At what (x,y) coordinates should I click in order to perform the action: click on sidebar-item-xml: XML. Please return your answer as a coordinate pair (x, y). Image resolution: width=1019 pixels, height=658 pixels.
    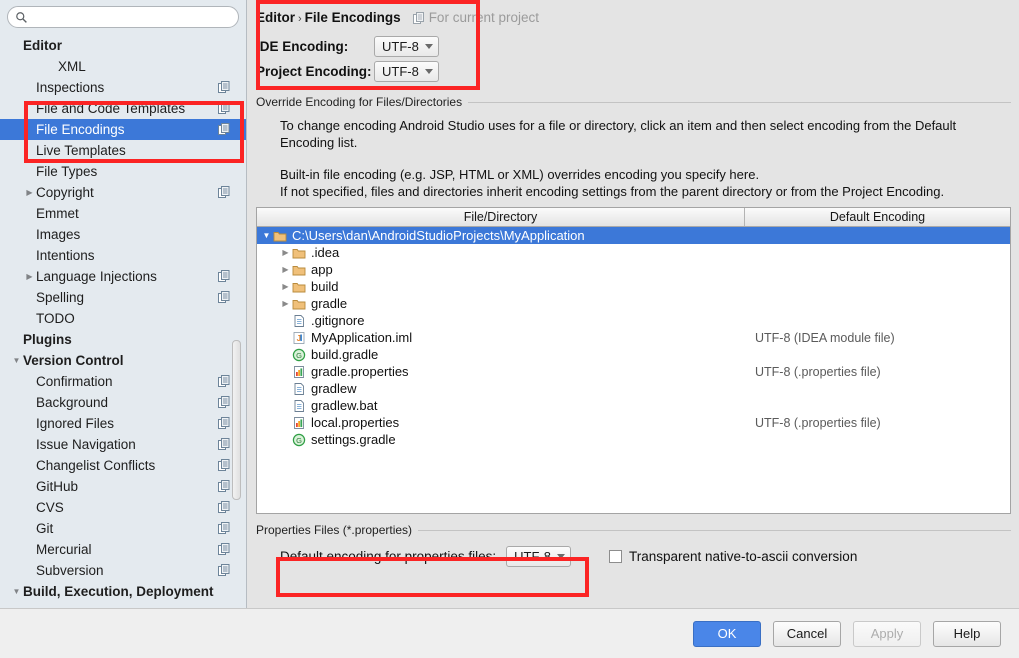
    Looking at the image, I should click on (123, 66).